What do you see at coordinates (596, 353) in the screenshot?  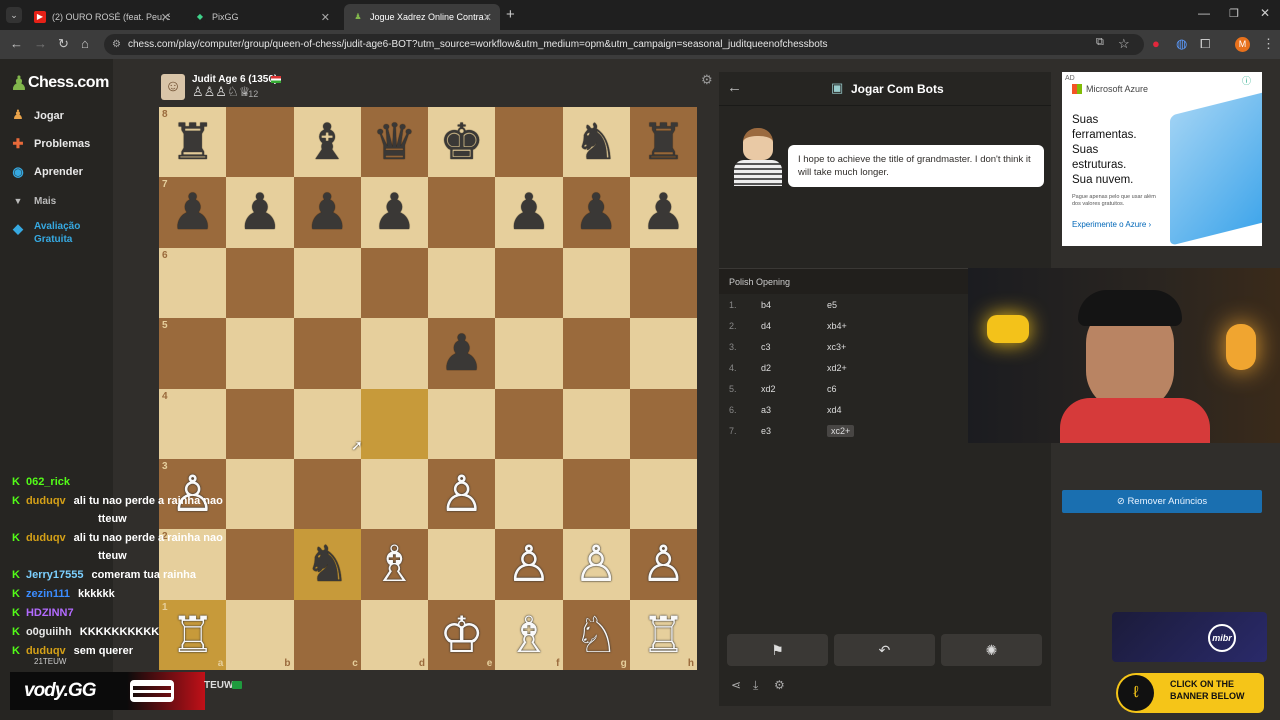 I see `square-g5` at bounding box center [596, 353].